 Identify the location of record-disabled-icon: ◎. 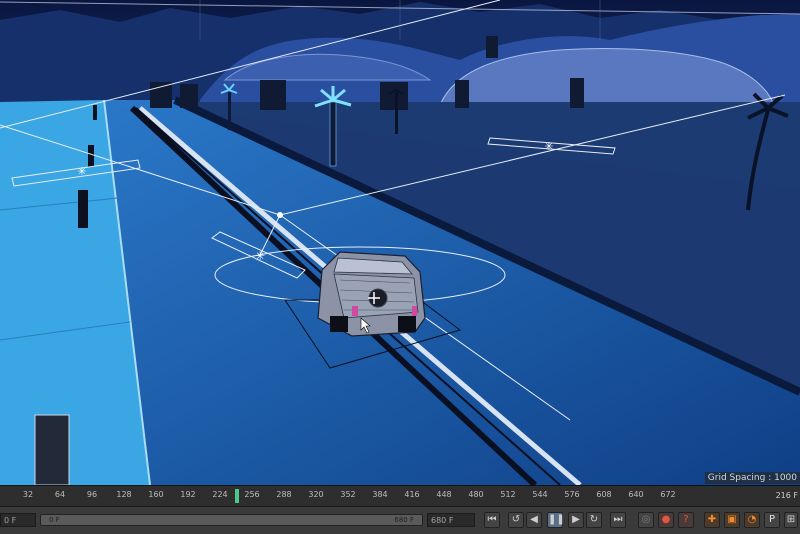
(646, 520).